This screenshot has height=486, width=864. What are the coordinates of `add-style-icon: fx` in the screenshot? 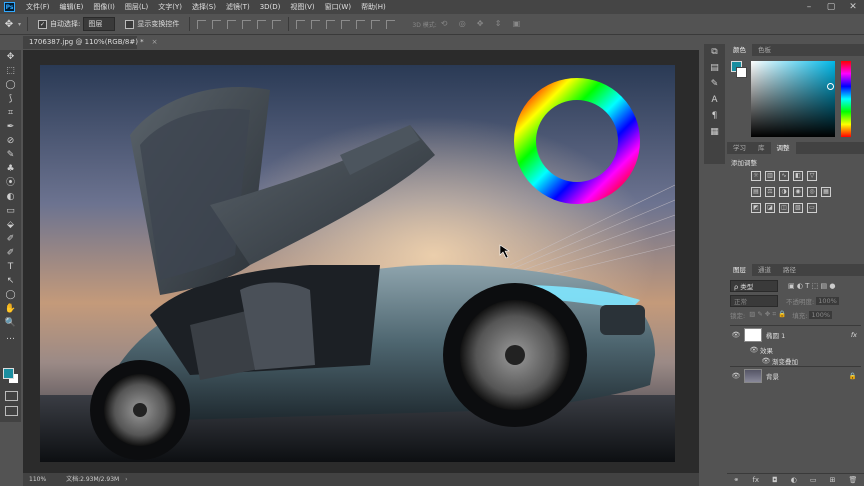 It's located at (755, 480).